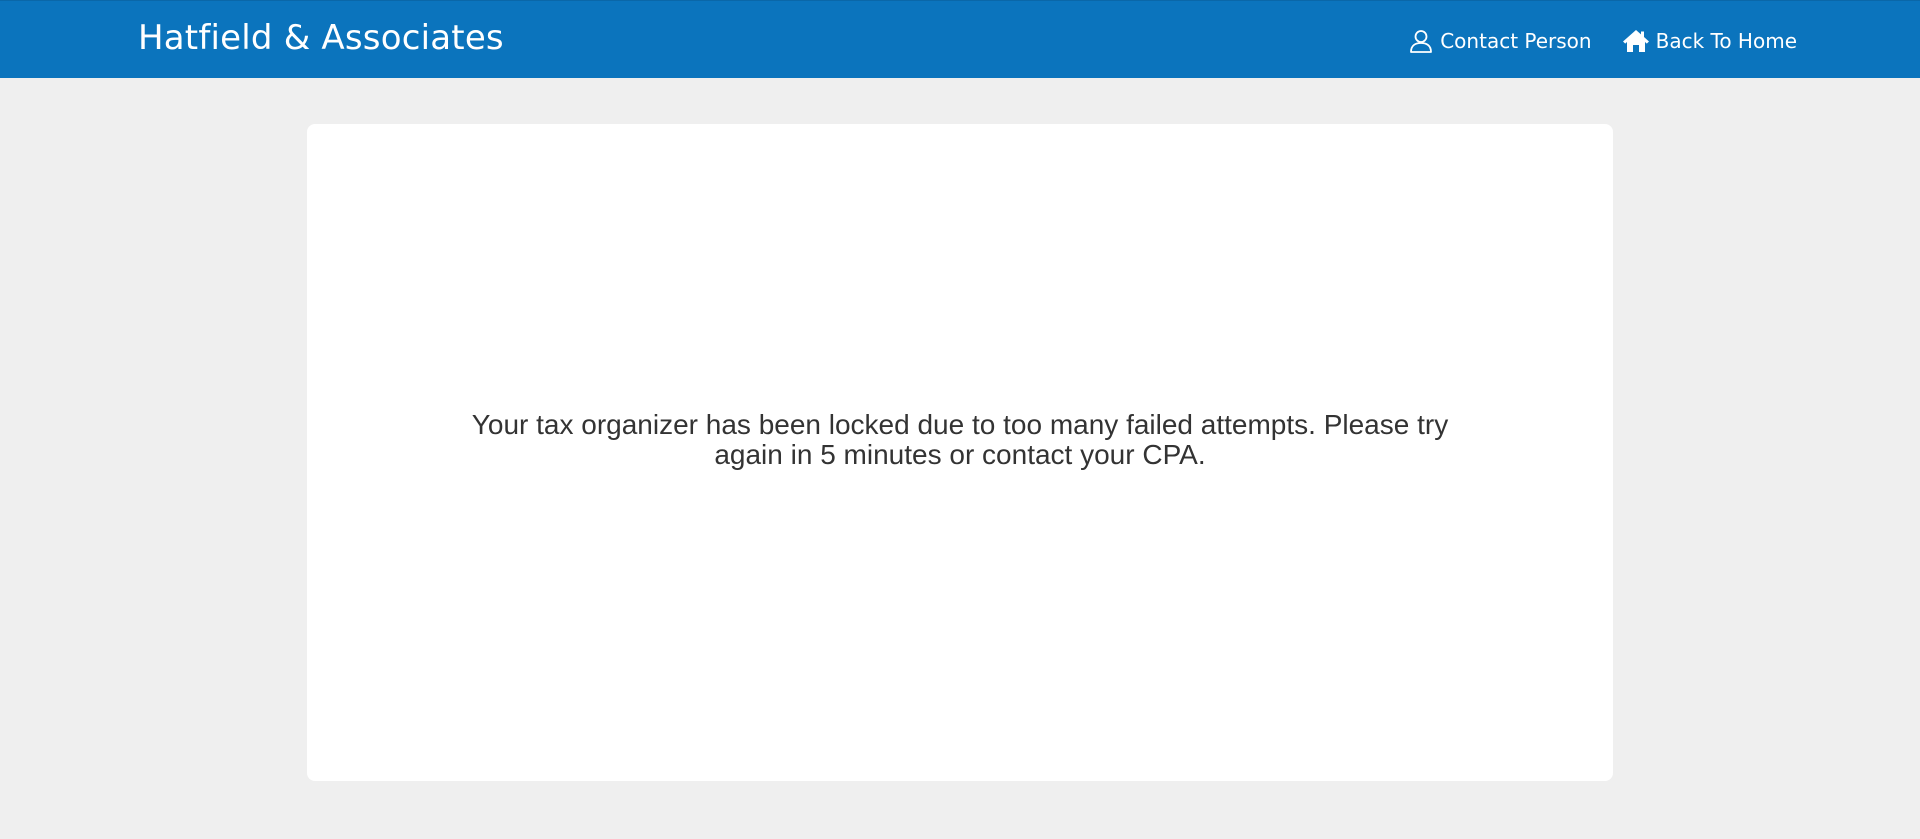  Describe the element at coordinates (1421, 41) in the screenshot. I see `user-icon` at that location.